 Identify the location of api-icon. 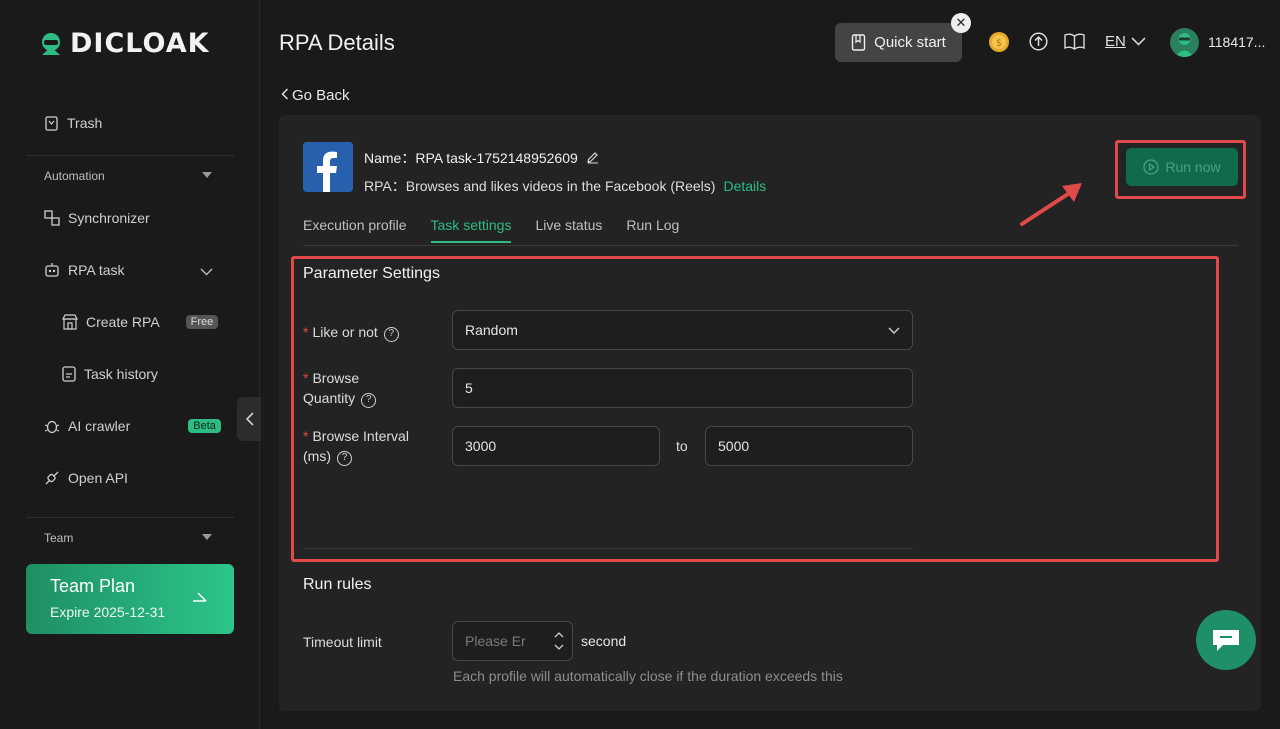
(52, 478).